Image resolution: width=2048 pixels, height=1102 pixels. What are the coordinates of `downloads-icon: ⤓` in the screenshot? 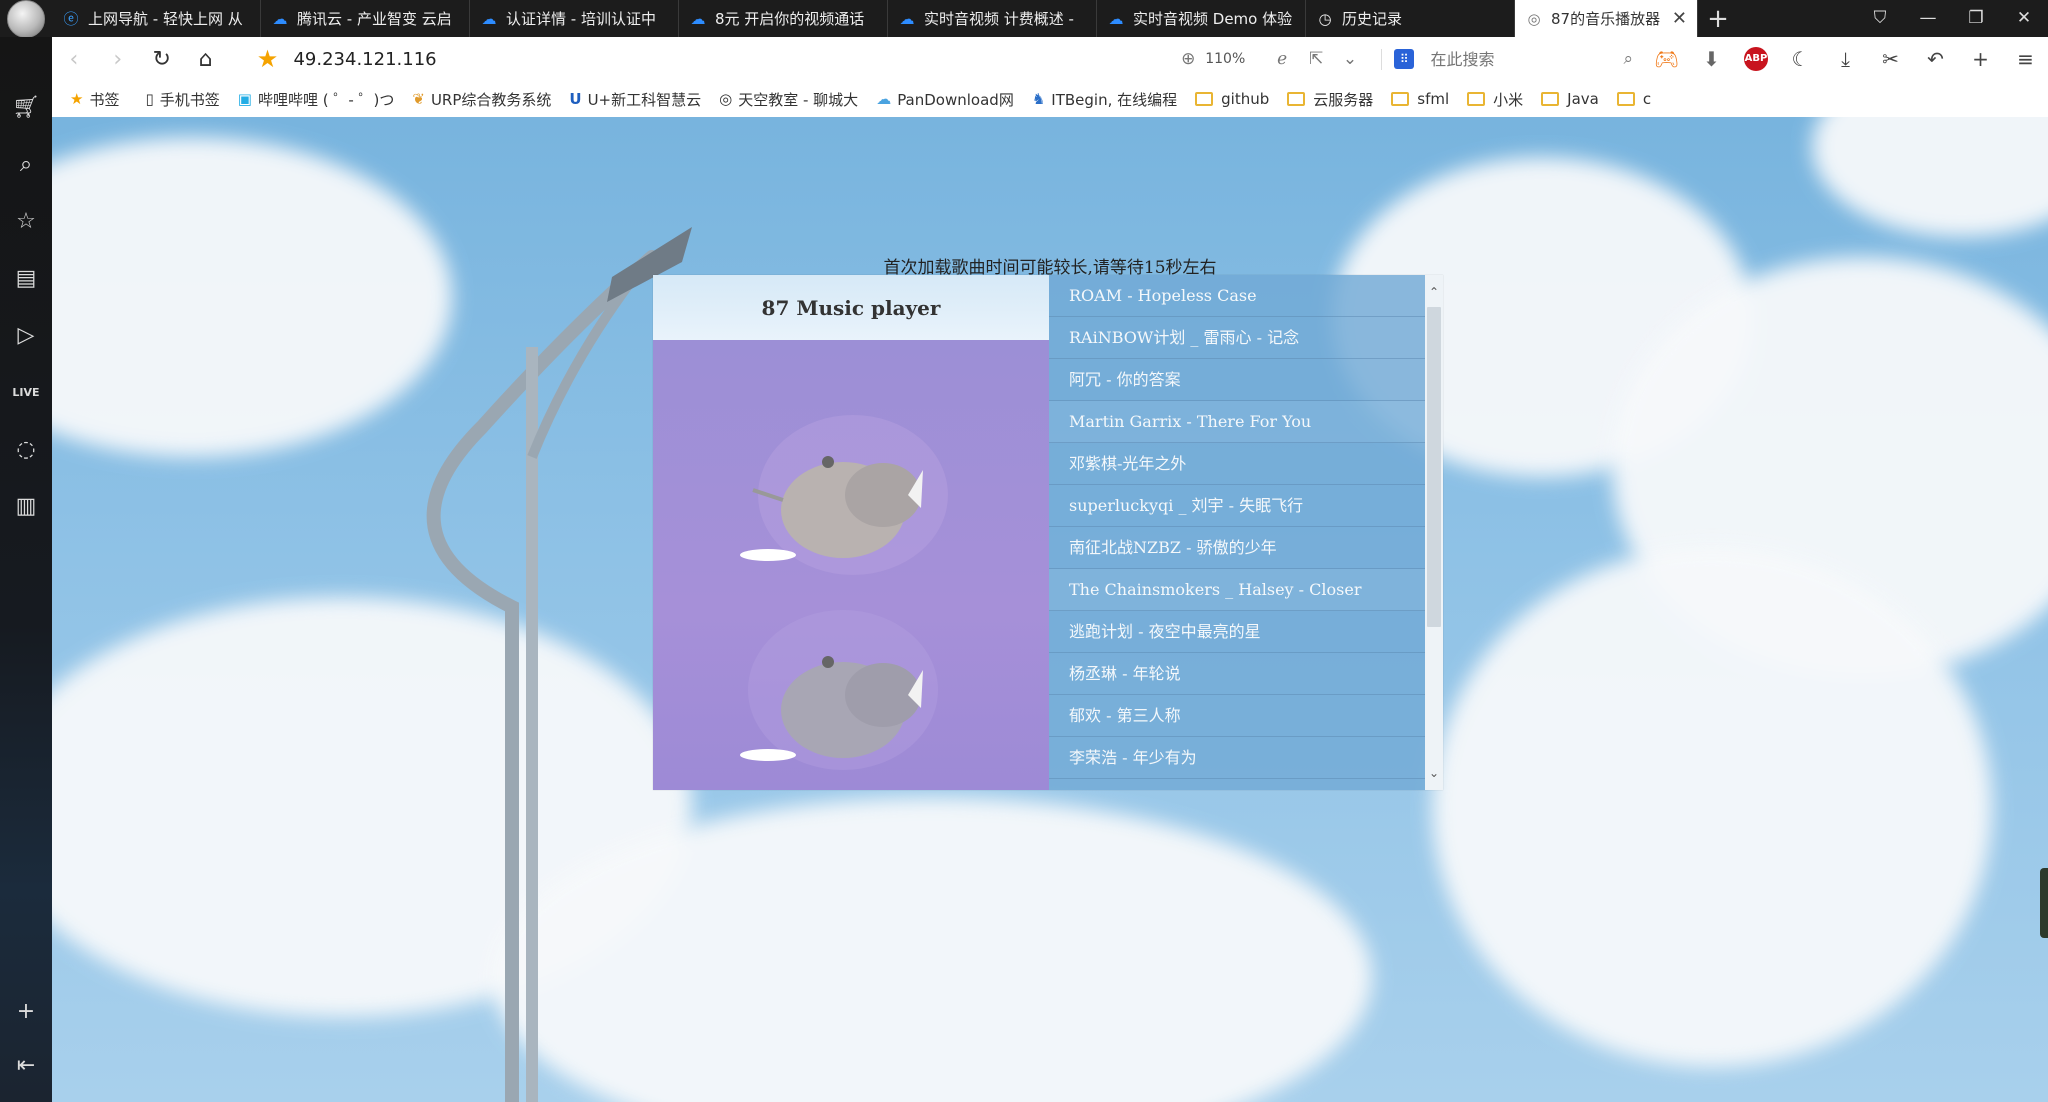 It's located at (1845, 59).